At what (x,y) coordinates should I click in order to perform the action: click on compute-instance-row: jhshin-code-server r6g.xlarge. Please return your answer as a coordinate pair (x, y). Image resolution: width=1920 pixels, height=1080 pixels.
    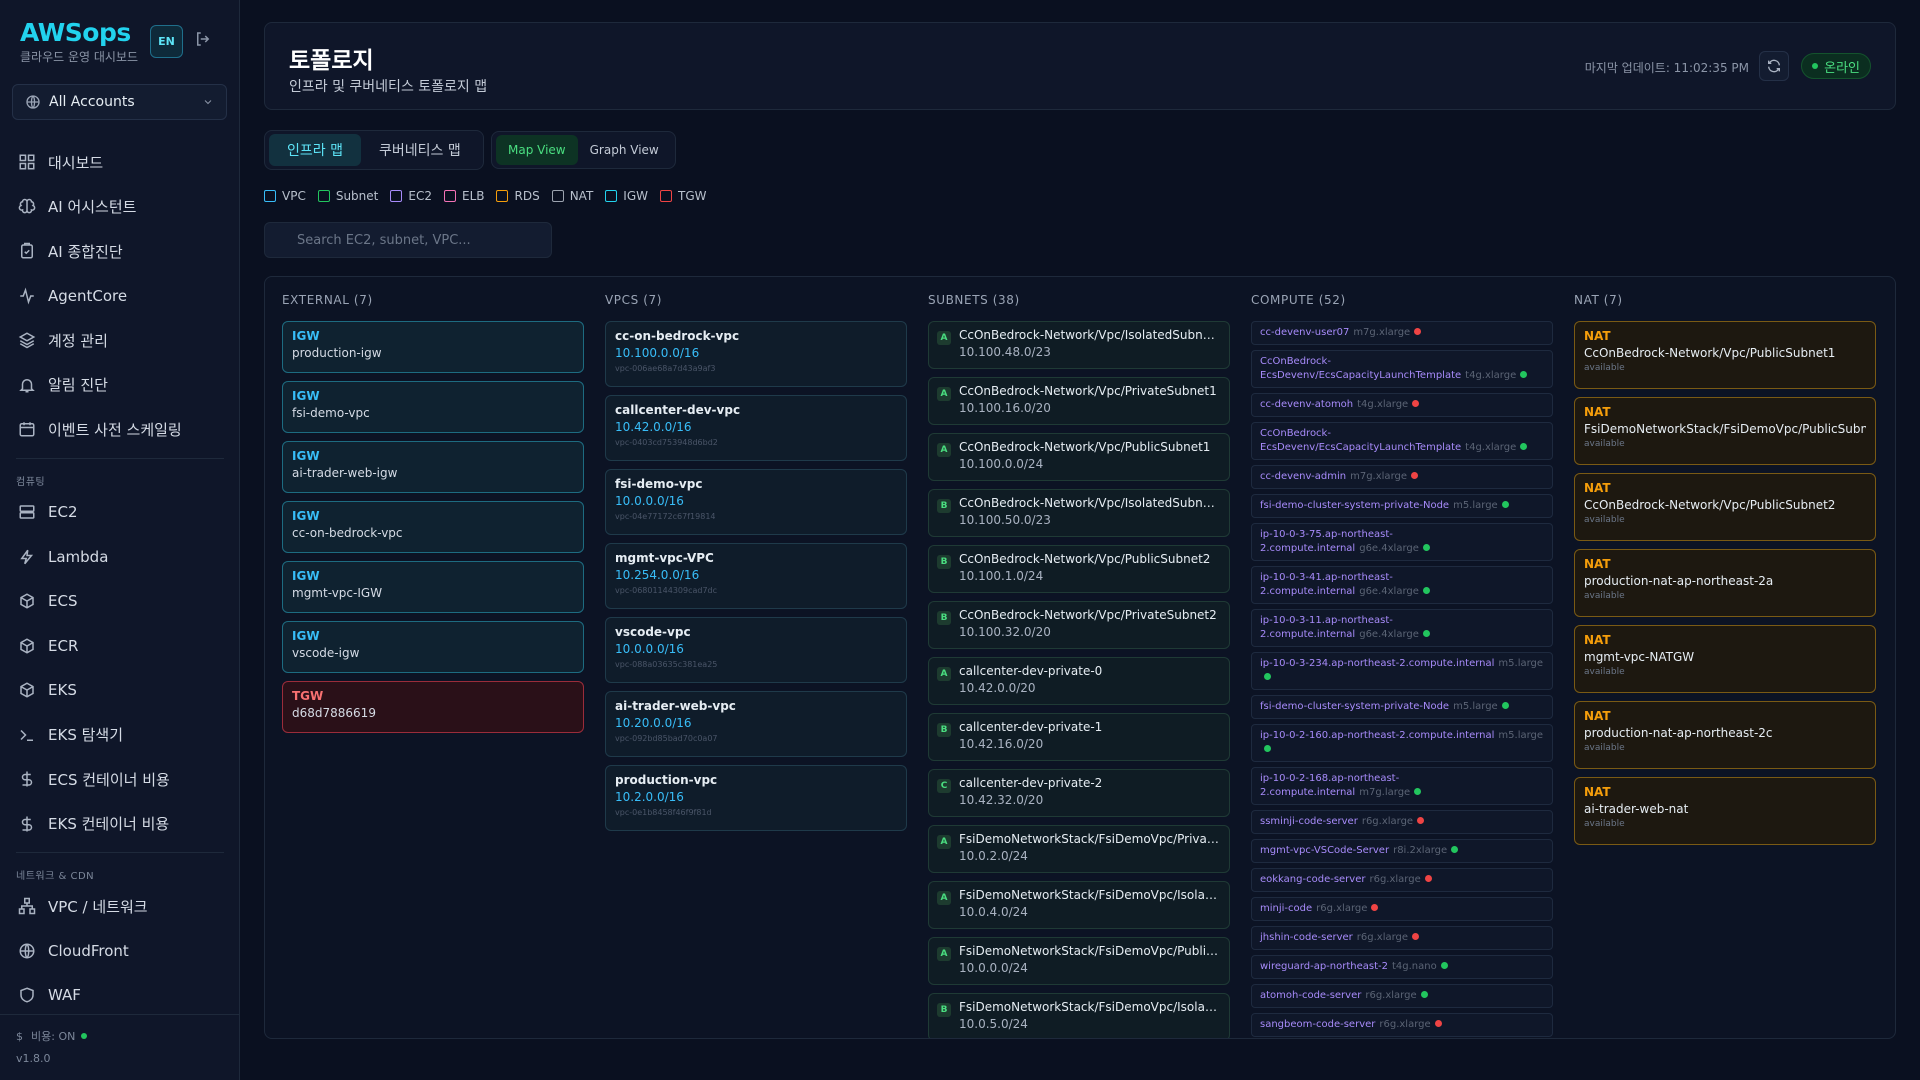
    Looking at the image, I should click on (1402, 938).